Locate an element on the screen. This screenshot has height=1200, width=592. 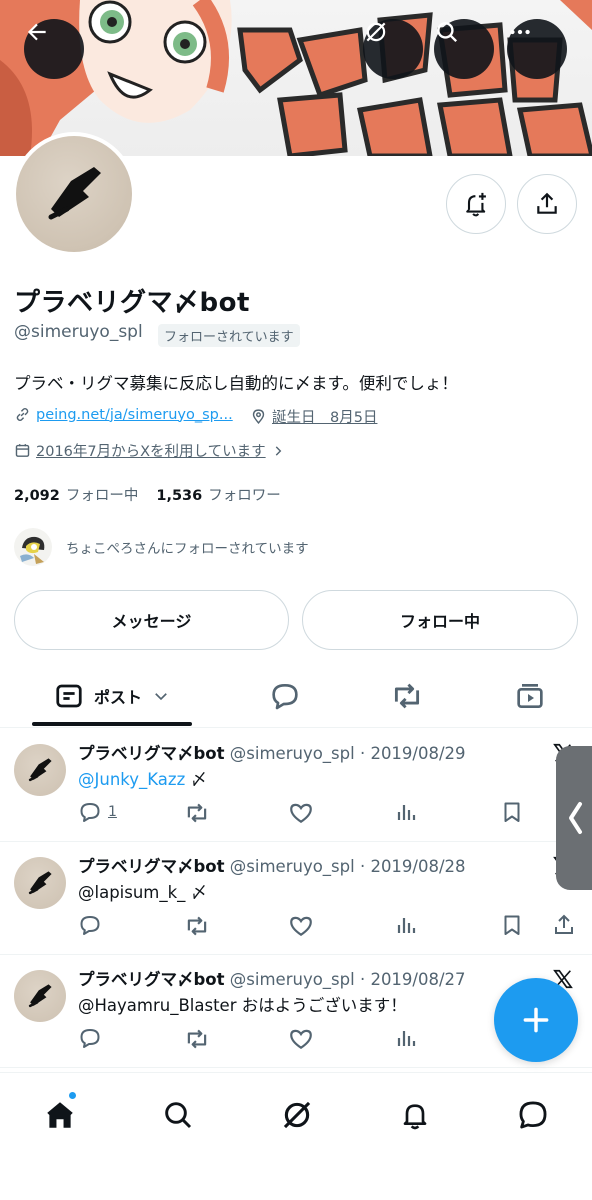
following-count-link: 2,092 フォロー中 is located at coordinates (76, 494).